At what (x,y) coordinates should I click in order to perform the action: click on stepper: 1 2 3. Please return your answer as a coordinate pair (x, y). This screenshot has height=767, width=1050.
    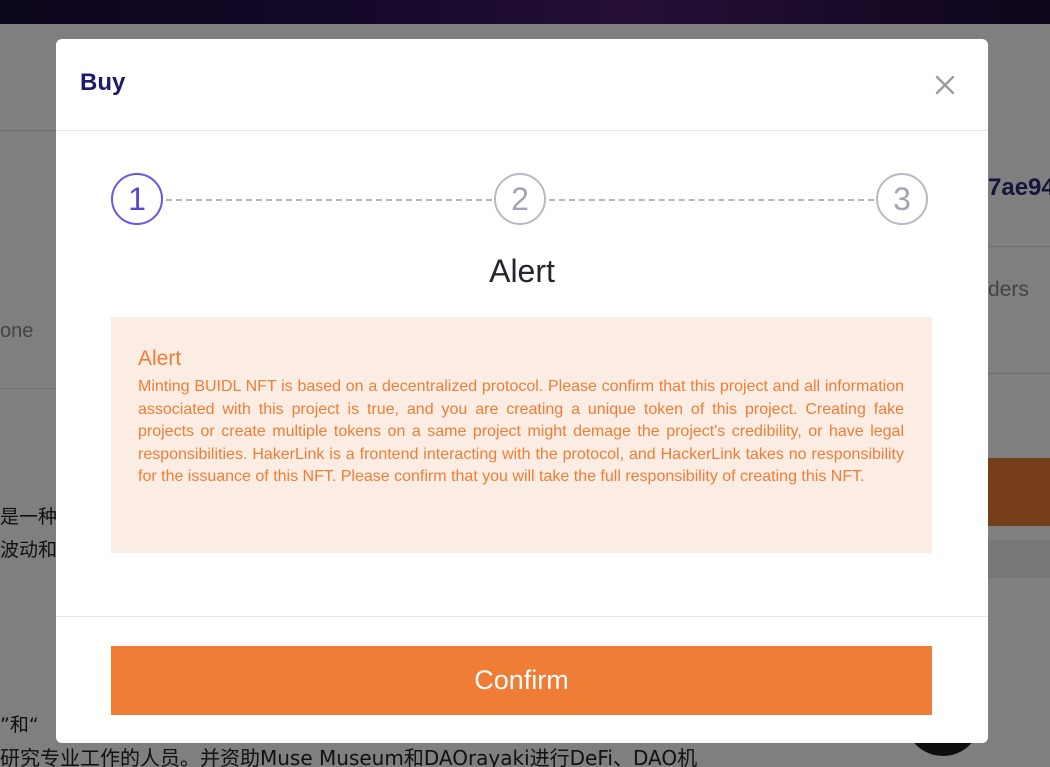
    Looking at the image, I should click on (522, 202).